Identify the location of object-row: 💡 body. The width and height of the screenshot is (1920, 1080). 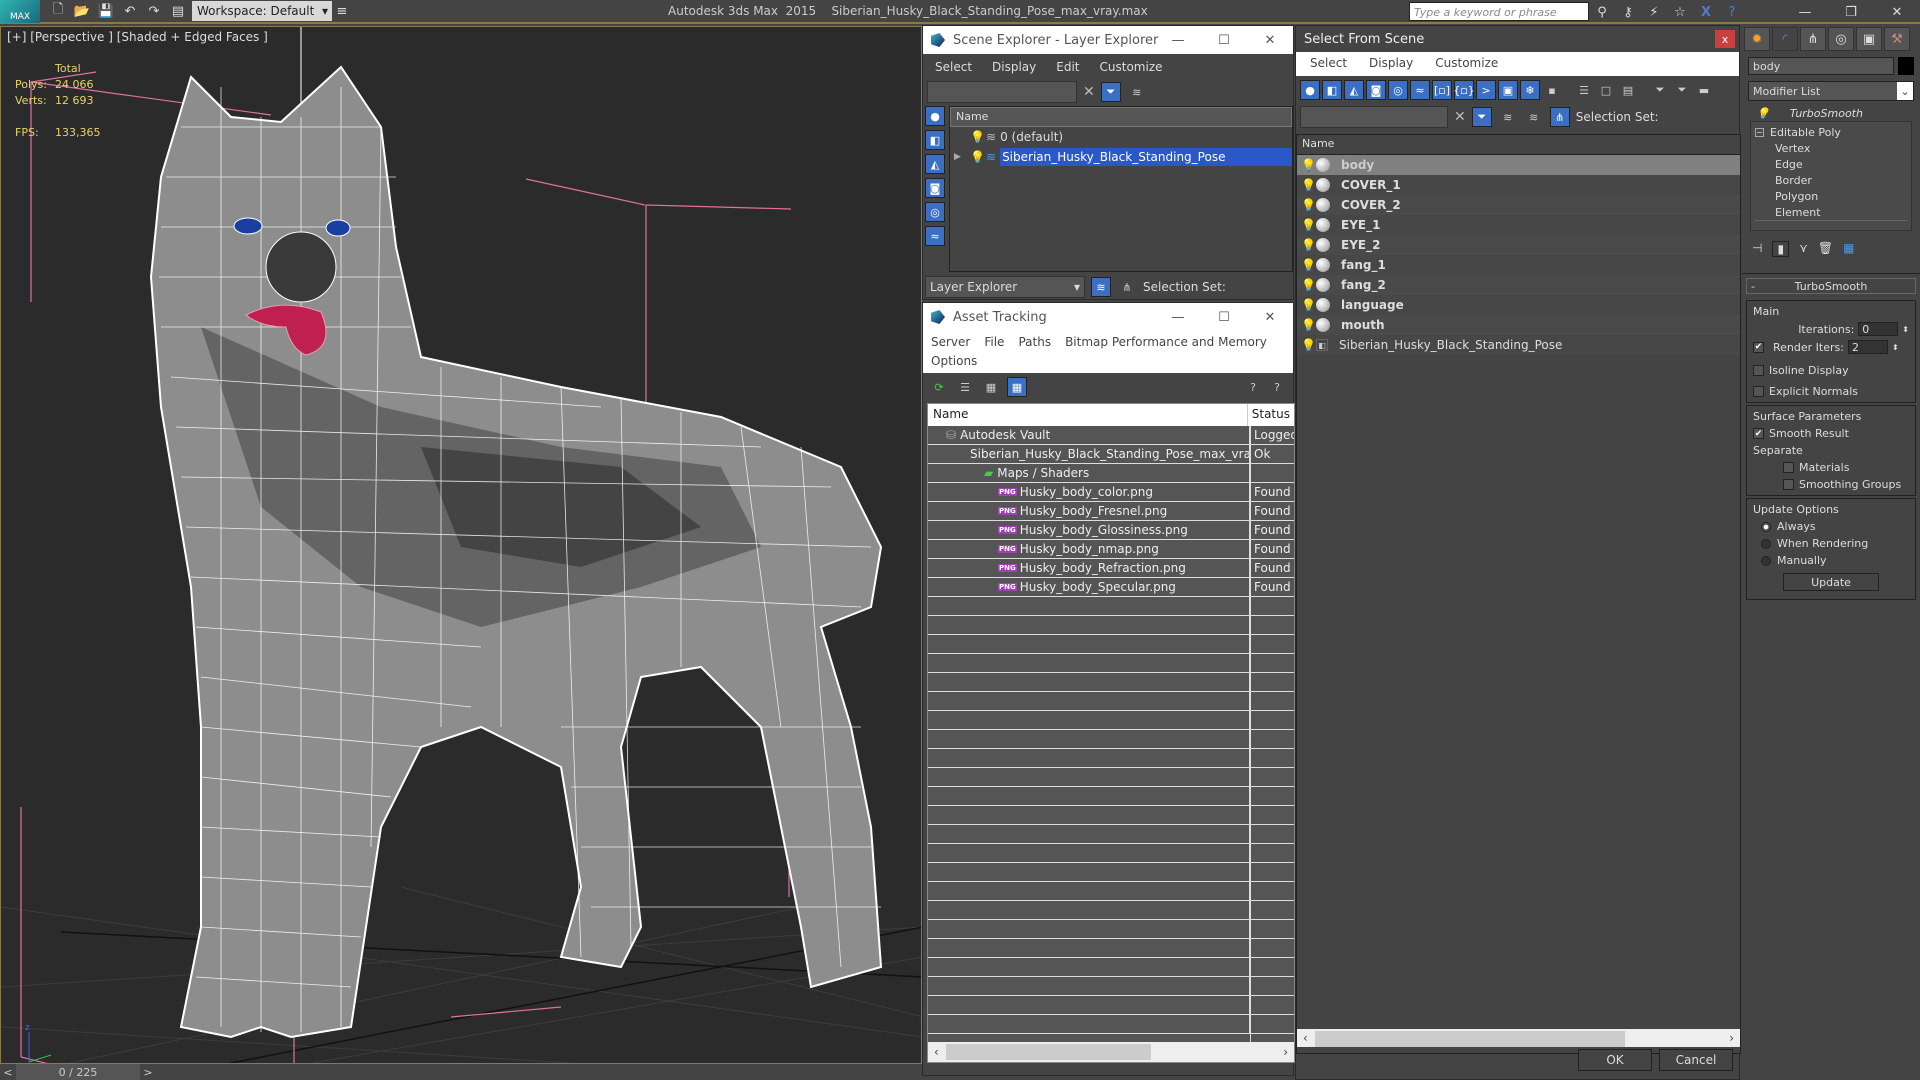
(1518, 165).